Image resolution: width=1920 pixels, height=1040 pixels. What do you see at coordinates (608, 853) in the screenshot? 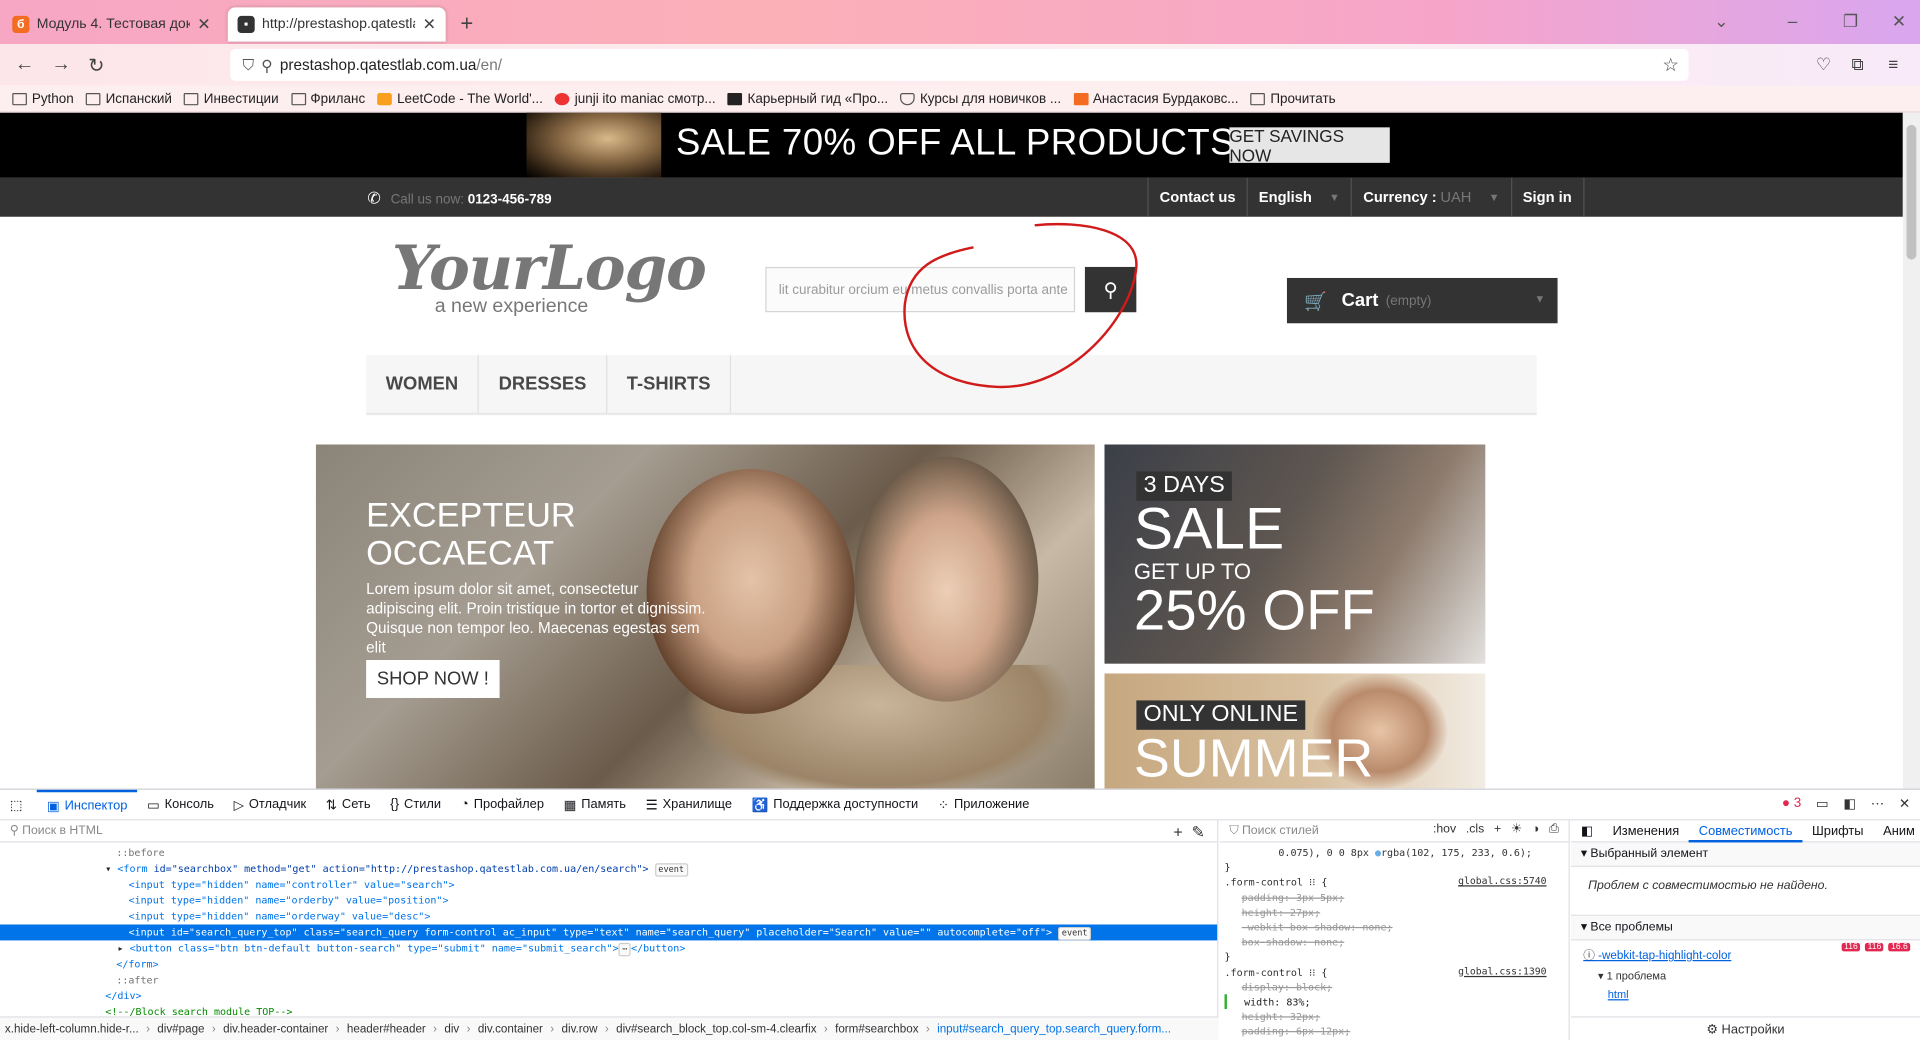
I see `tree-line: ::before` at bounding box center [608, 853].